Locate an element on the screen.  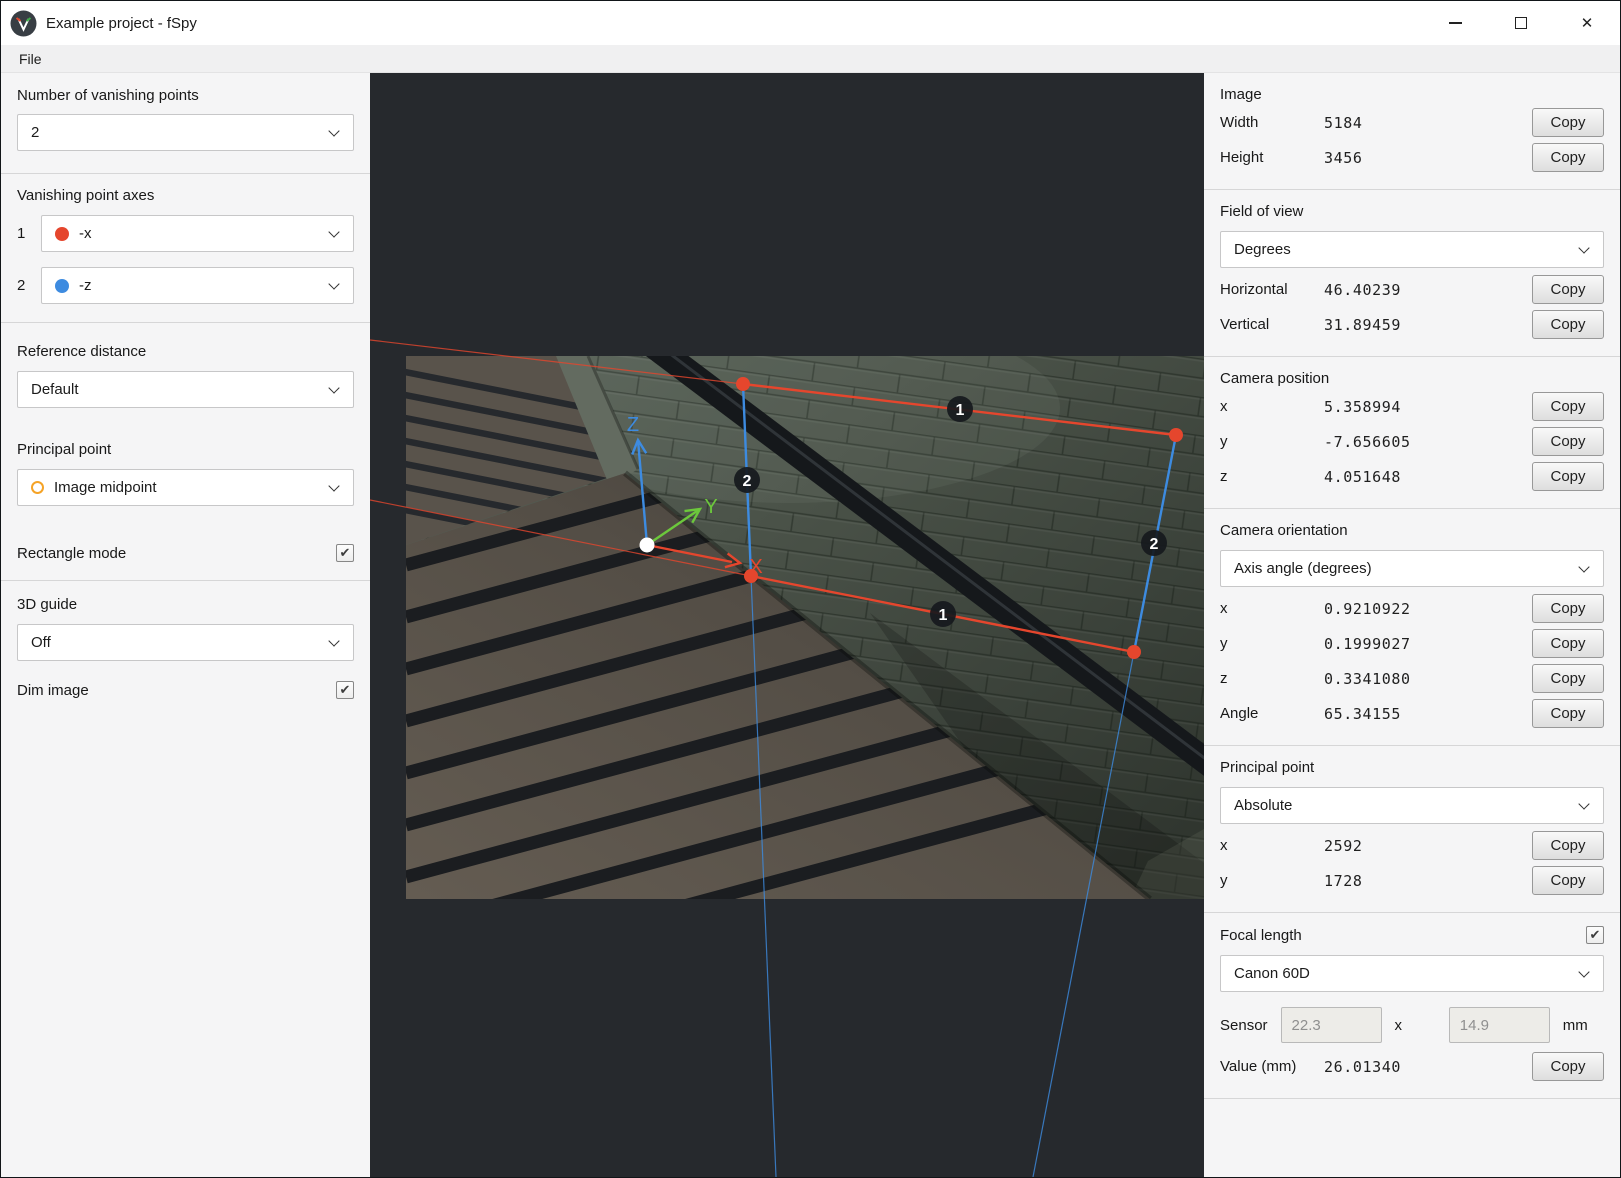
vp2-badge-right: 2 is located at coordinates (1154, 543).